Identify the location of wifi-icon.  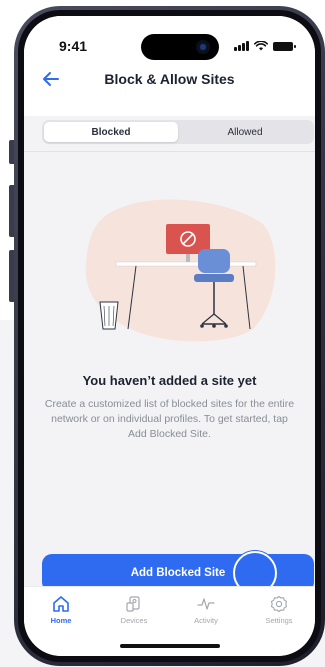
(261, 46).